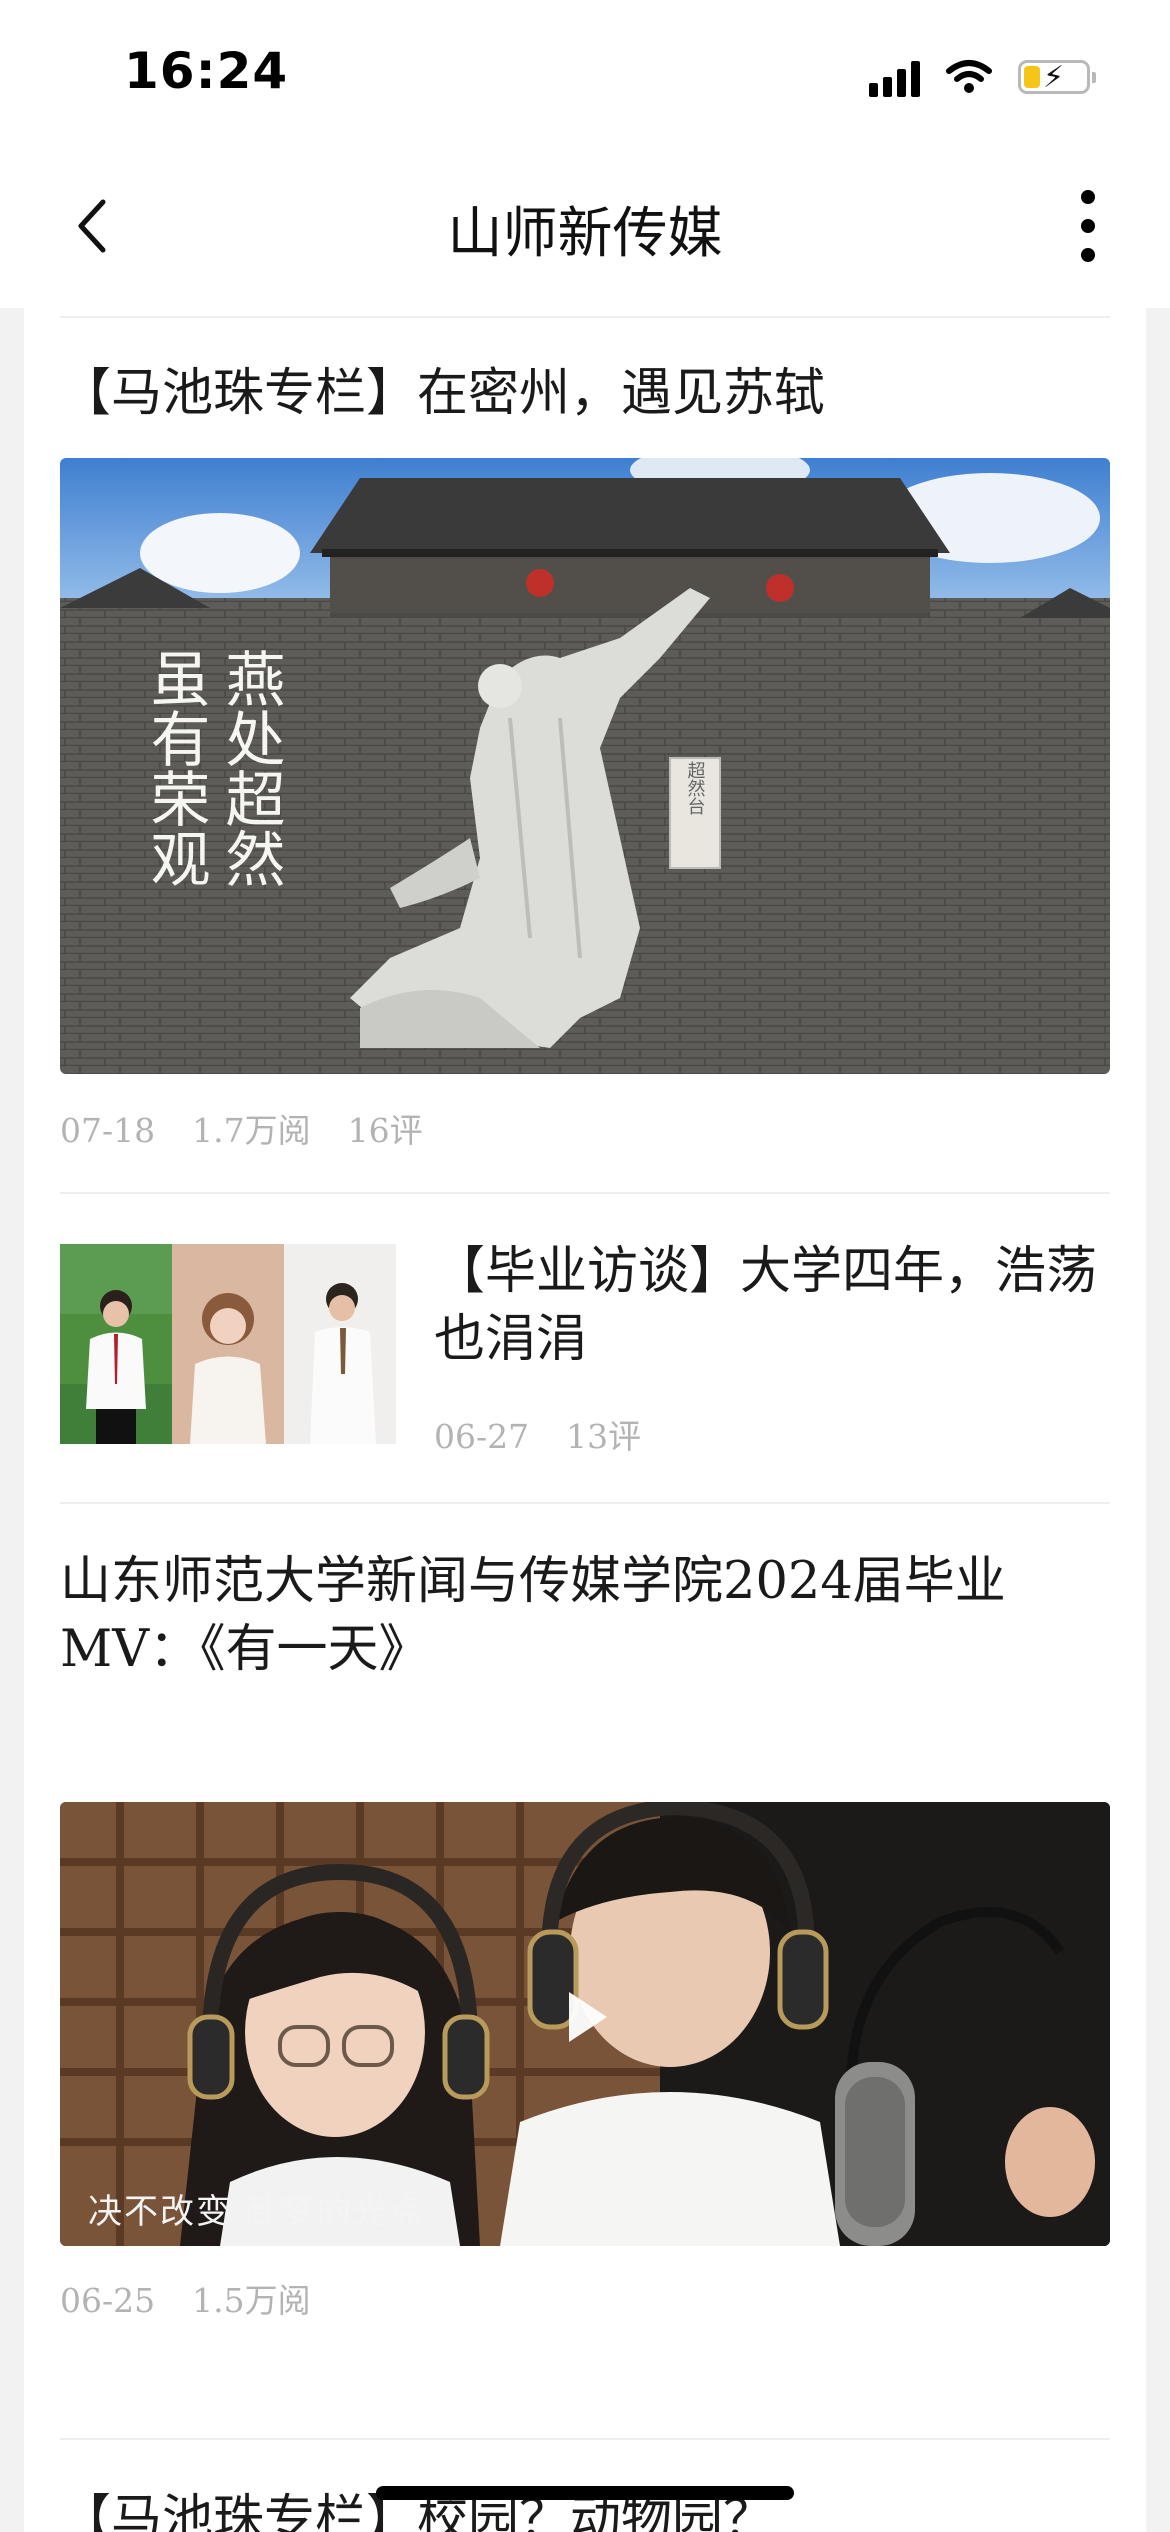 The height and width of the screenshot is (2532, 1170). What do you see at coordinates (108, 2300) in the screenshot?
I see `article-date: 06-25` at bounding box center [108, 2300].